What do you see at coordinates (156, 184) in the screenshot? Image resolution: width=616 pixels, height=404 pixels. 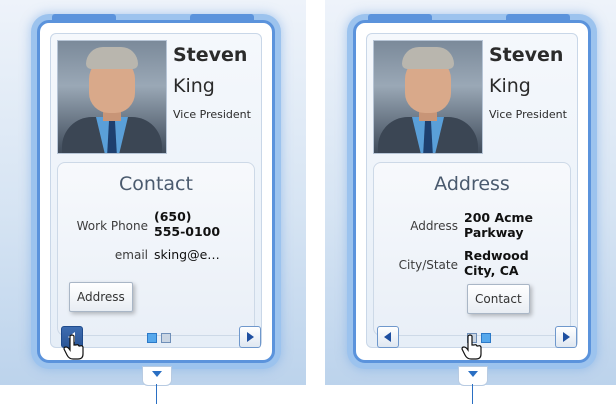 I see `section-title: Contact` at bounding box center [156, 184].